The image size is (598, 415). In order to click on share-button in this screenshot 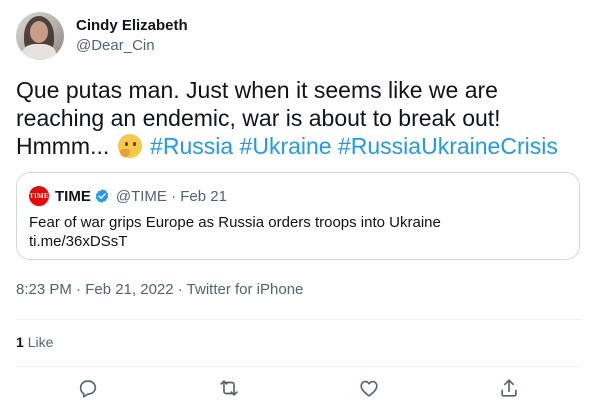, I will do `click(509, 388)`.